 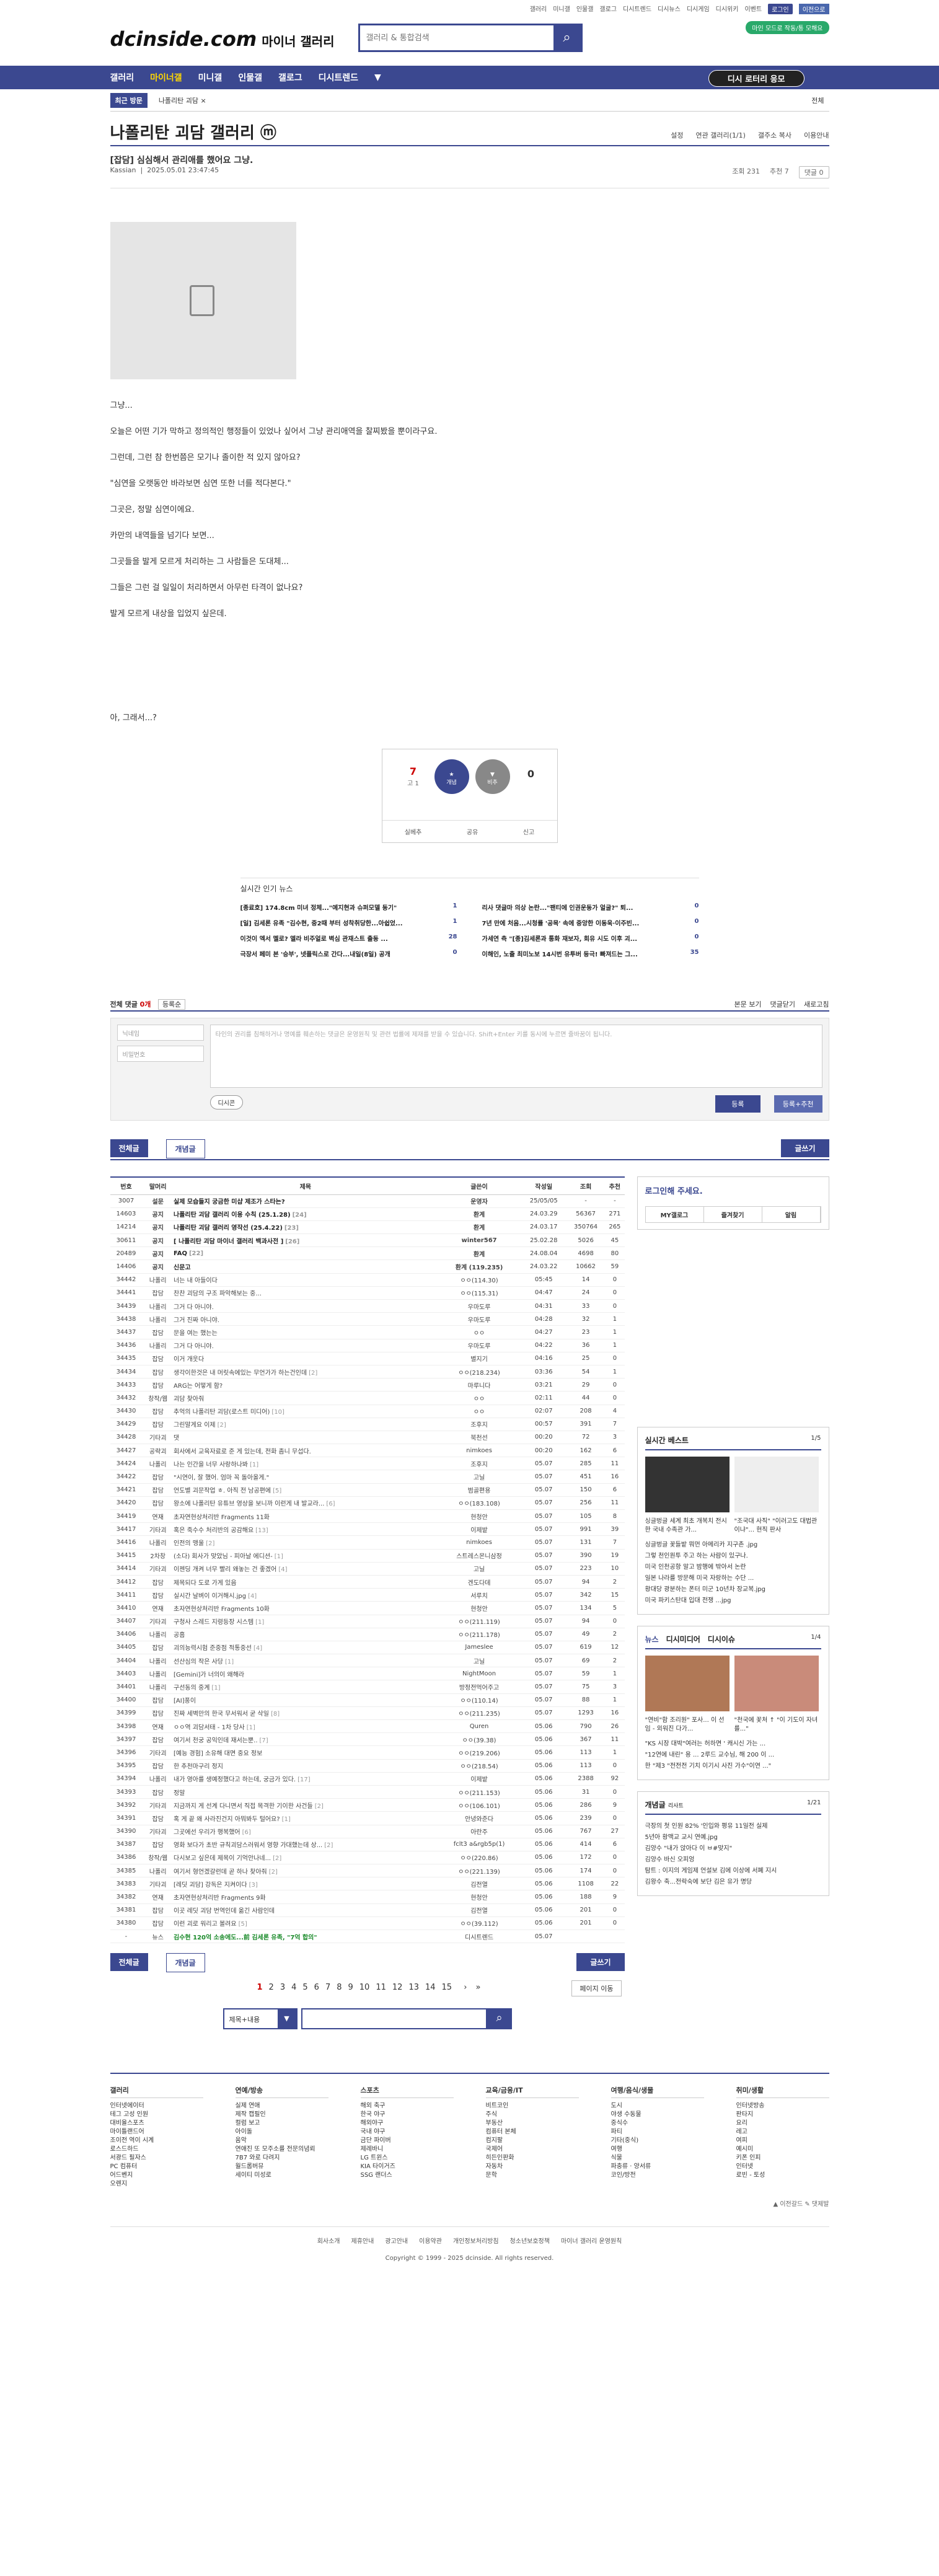 What do you see at coordinates (222, 1412) in the screenshot?
I see `row-title: 추억의 나폴리탄 괴담(로스트 미디어)` at bounding box center [222, 1412].